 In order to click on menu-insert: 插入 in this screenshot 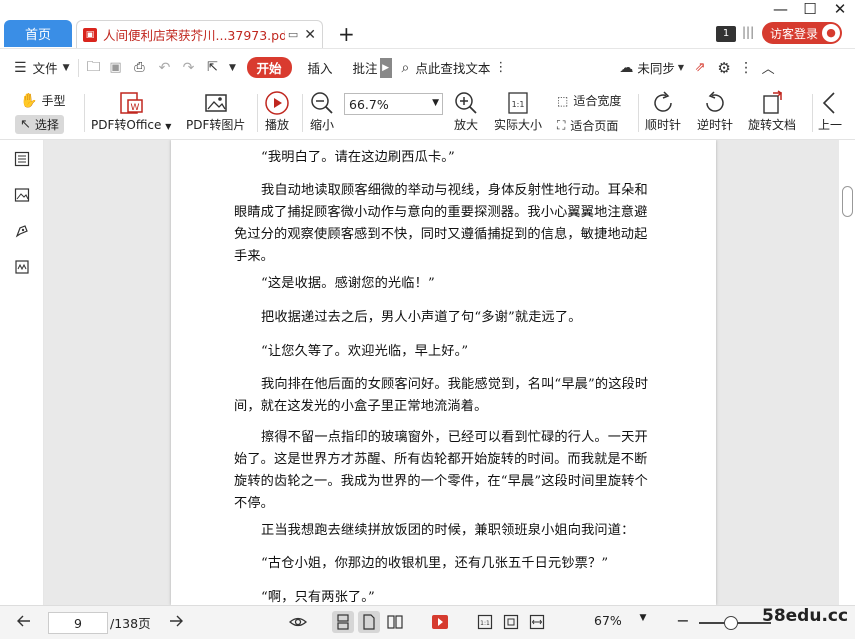, I will do `click(320, 67)`.